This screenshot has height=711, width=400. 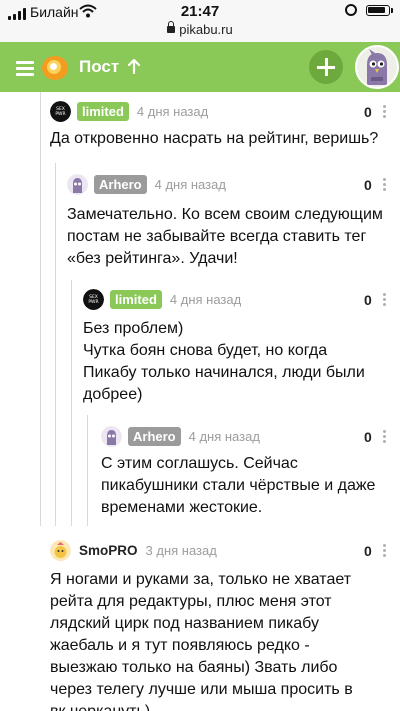 I want to click on user-avatar, so click(x=377, y=67).